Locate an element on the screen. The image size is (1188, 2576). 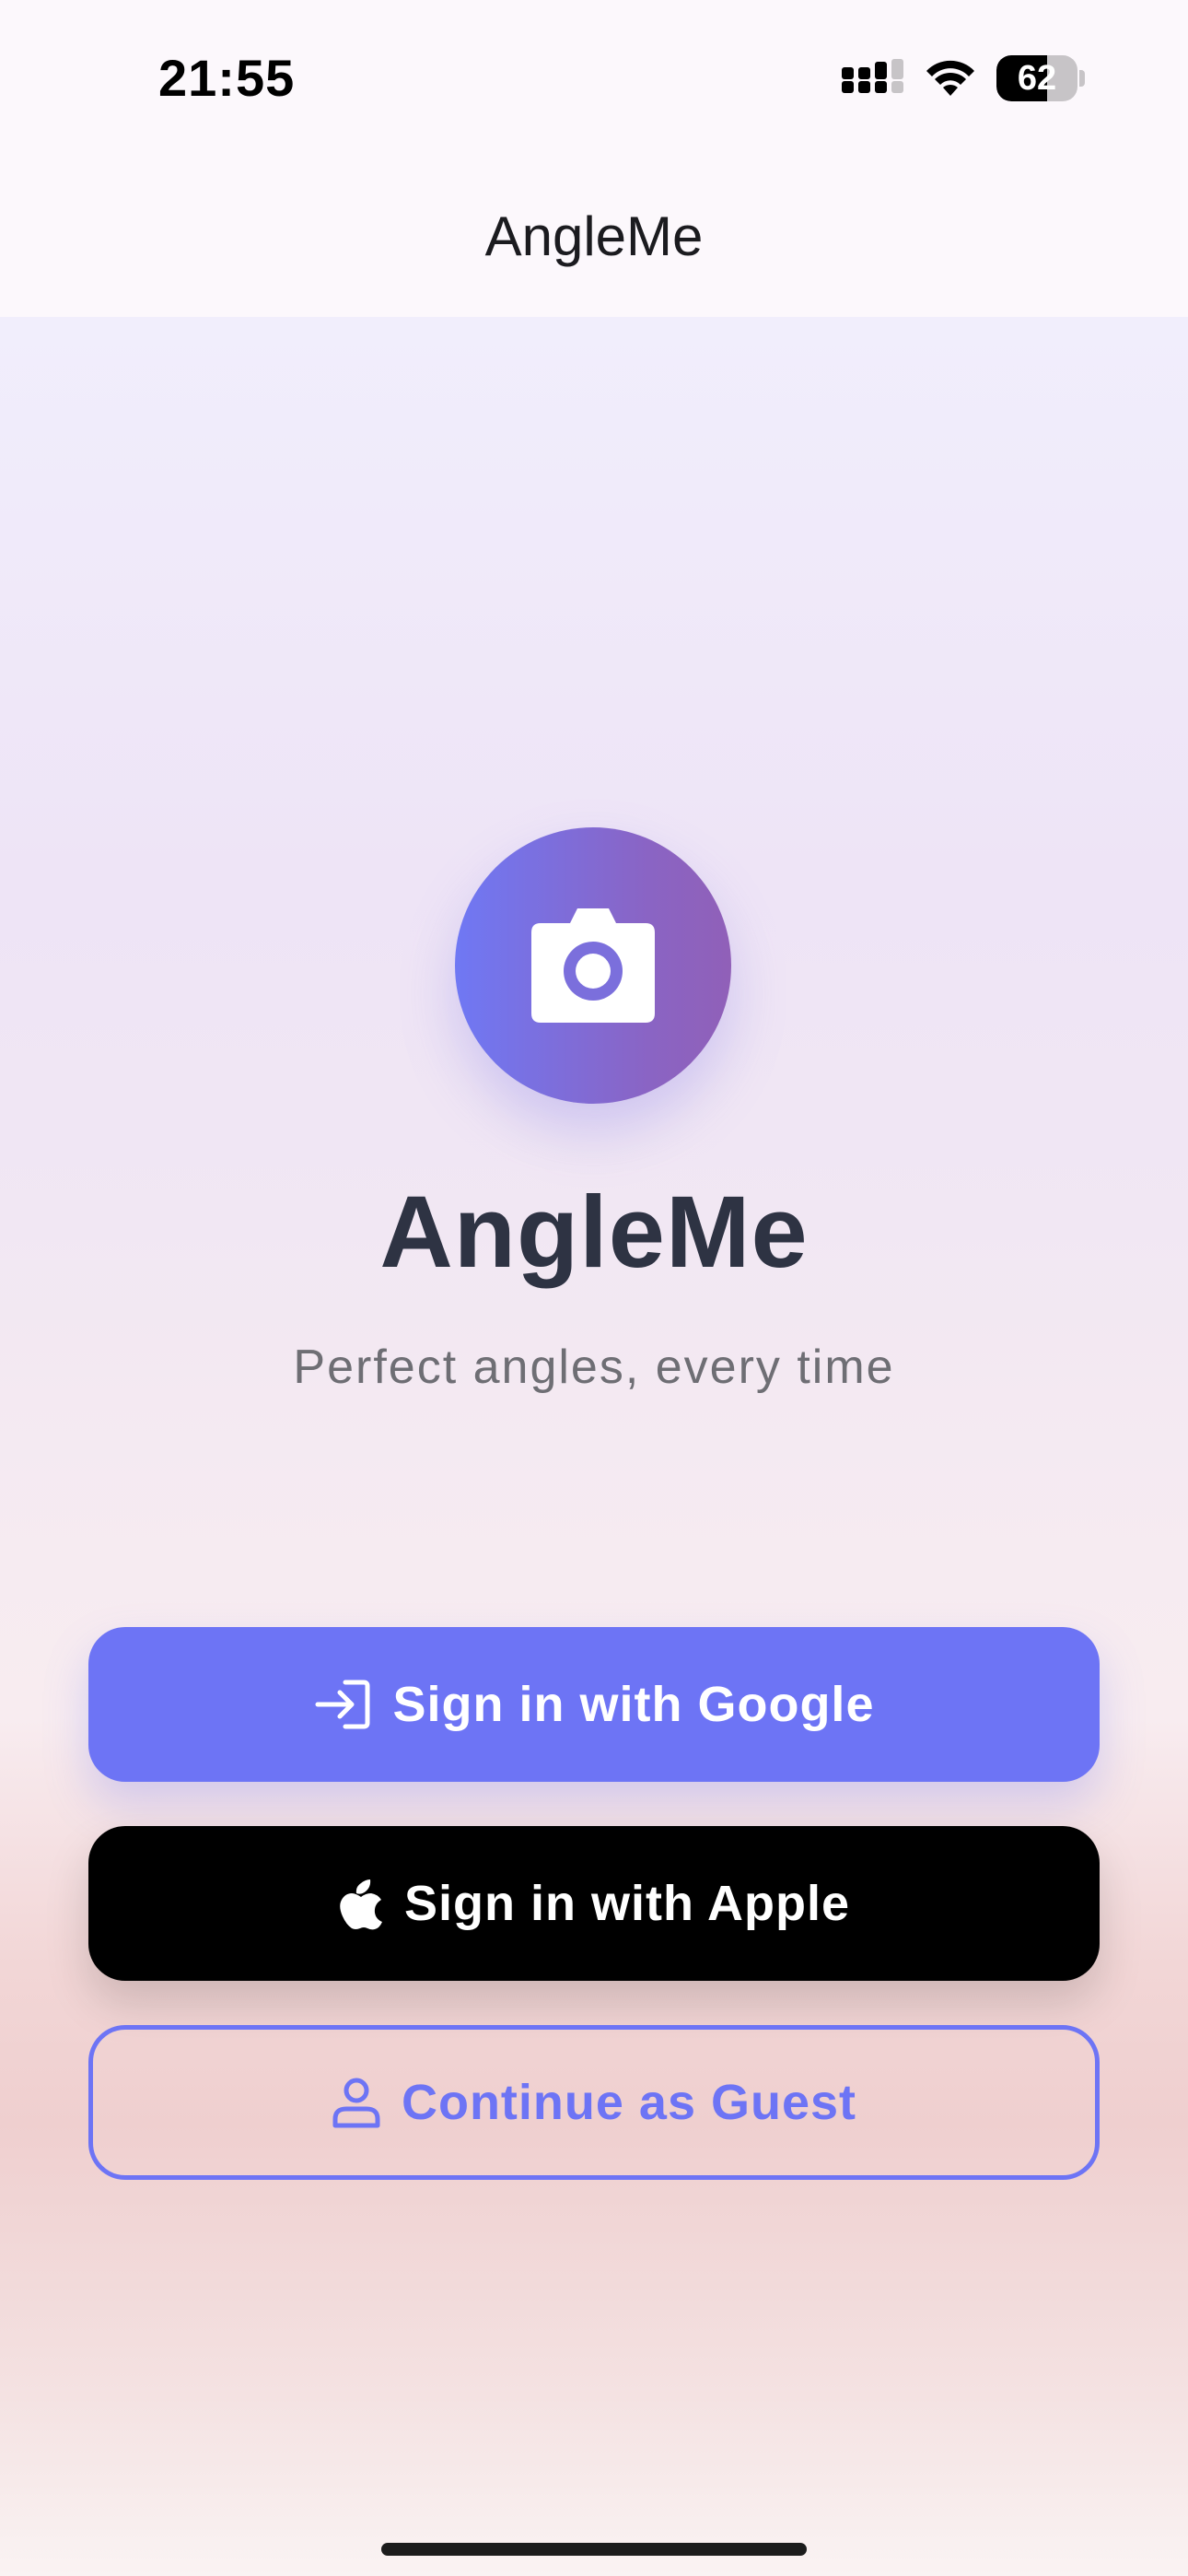
sign-in-icon is located at coordinates (342, 1704).